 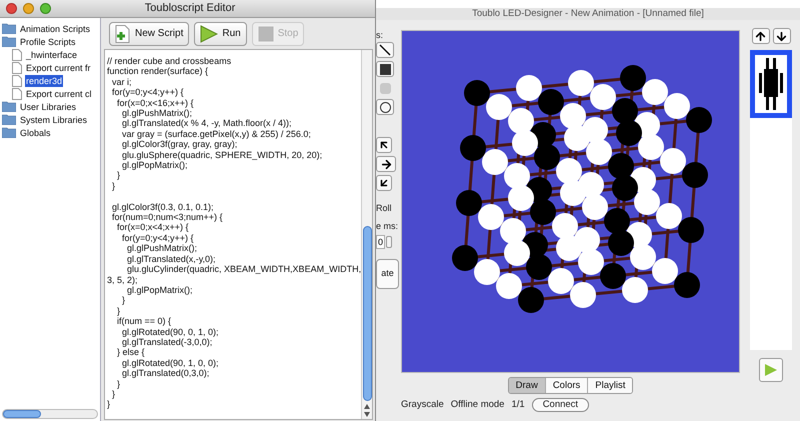 I want to click on up-left-arrow-button, so click(x=384, y=145).